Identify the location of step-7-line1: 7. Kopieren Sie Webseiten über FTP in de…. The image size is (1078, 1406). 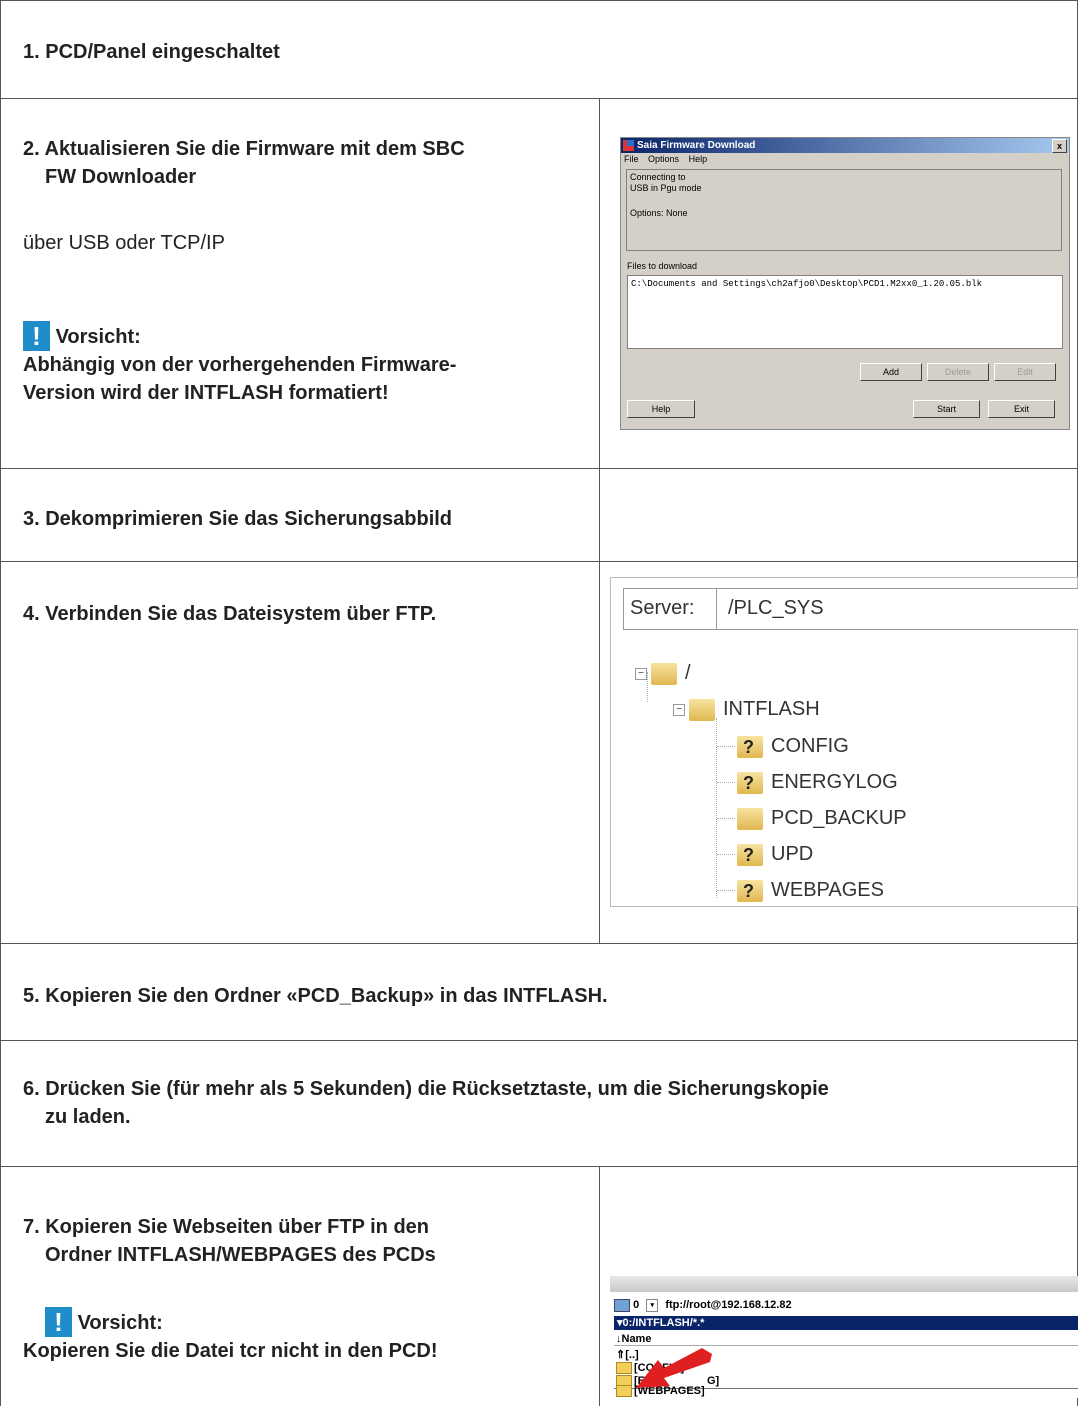
(226, 1227).